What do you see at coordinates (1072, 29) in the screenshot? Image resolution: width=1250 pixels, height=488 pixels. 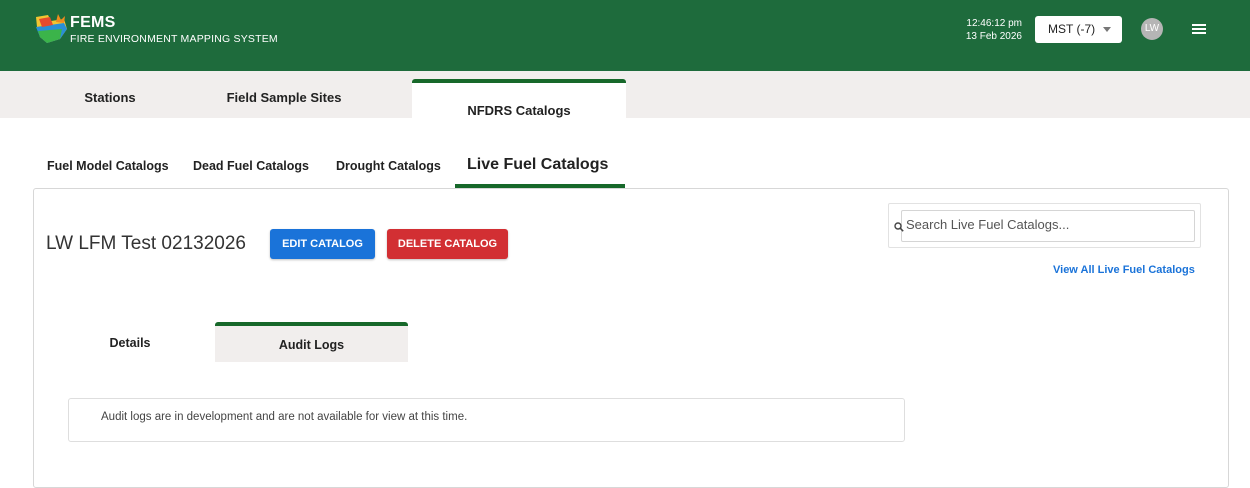 I see `timezone-value: MST (-7)` at bounding box center [1072, 29].